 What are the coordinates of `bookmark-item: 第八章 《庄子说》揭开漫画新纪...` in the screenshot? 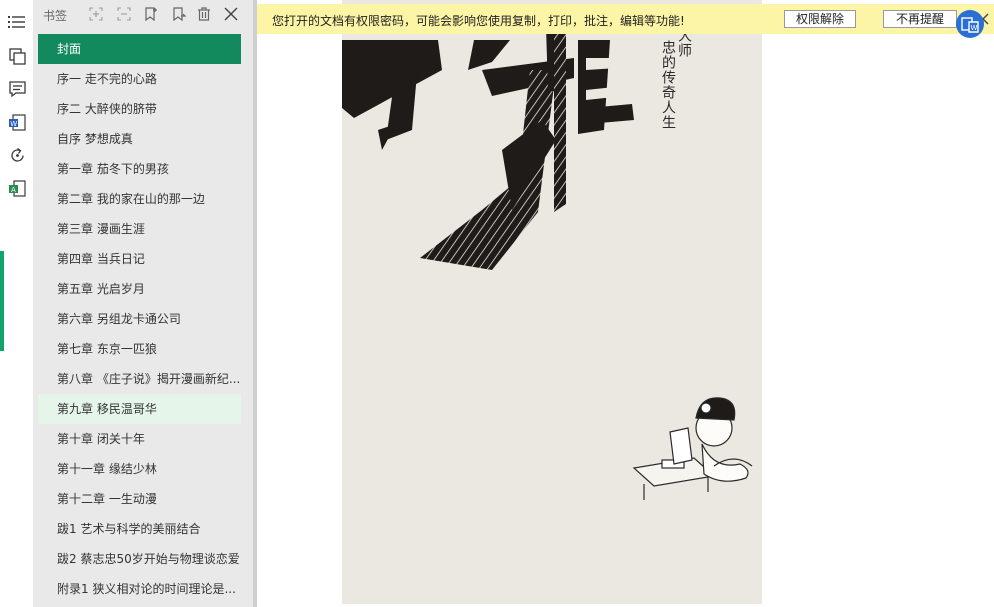 It's located at (139, 379).